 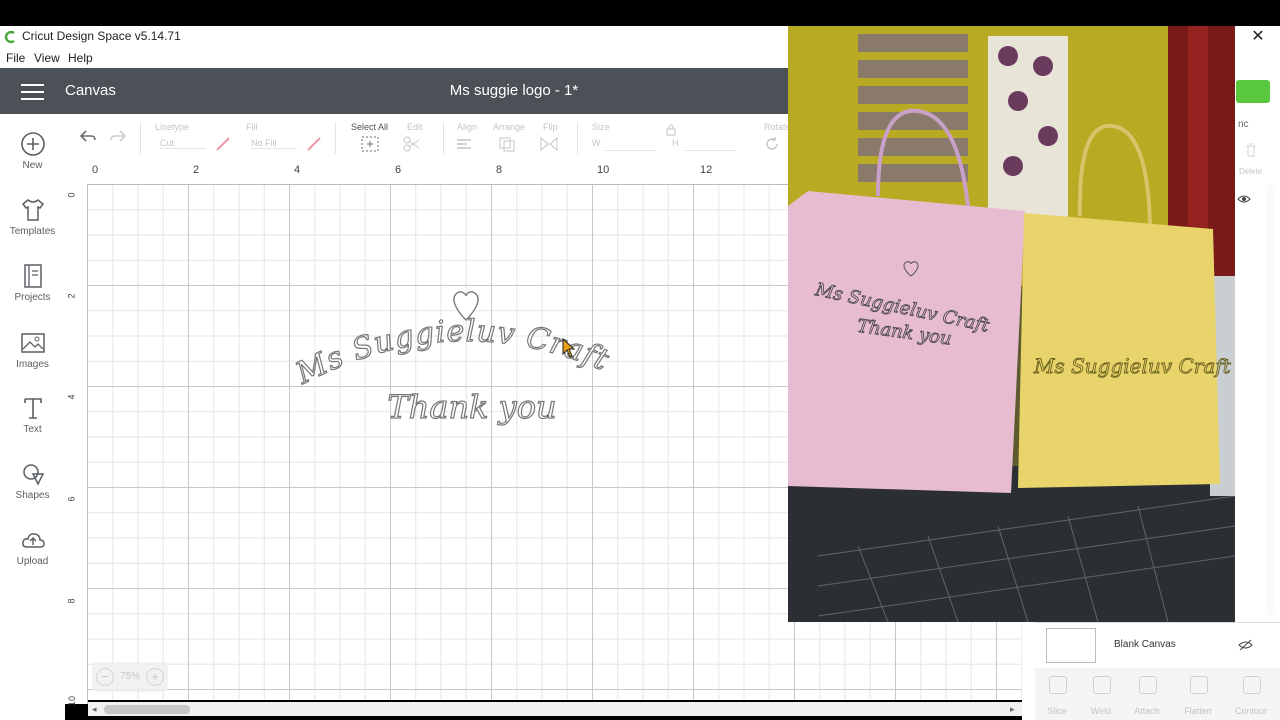 What do you see at coordinates (601, 127) in the screenshot?
I see `size-label: Size` at bounding box center [601, 127].